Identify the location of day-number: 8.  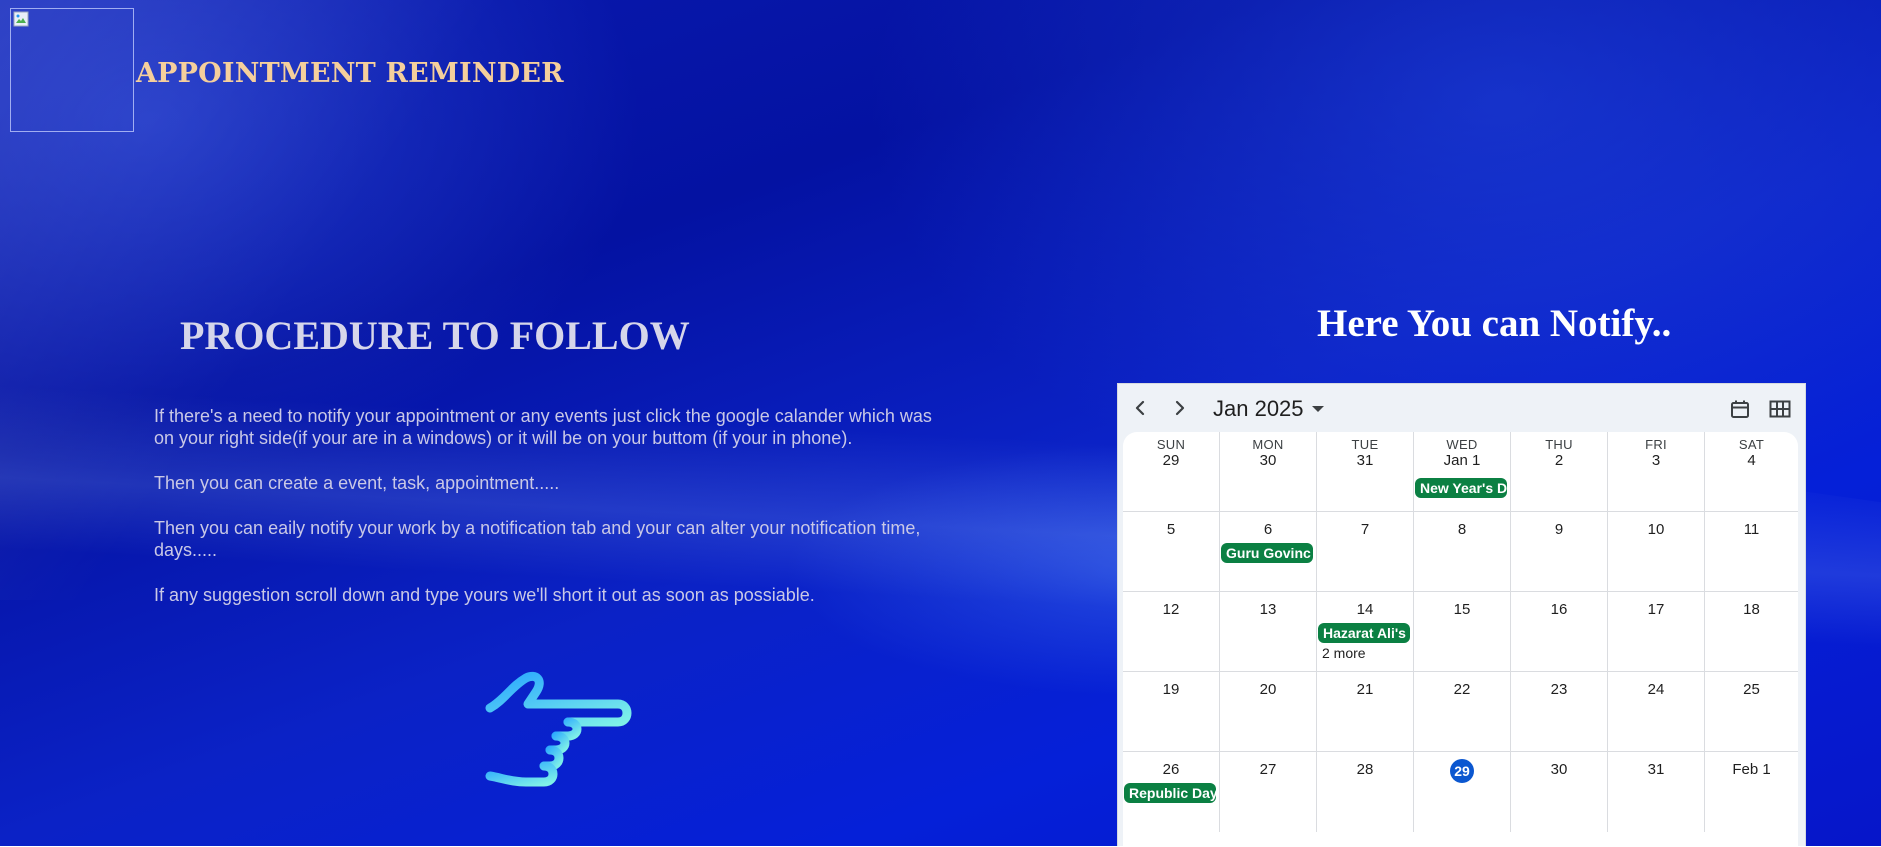
(1462, 529).